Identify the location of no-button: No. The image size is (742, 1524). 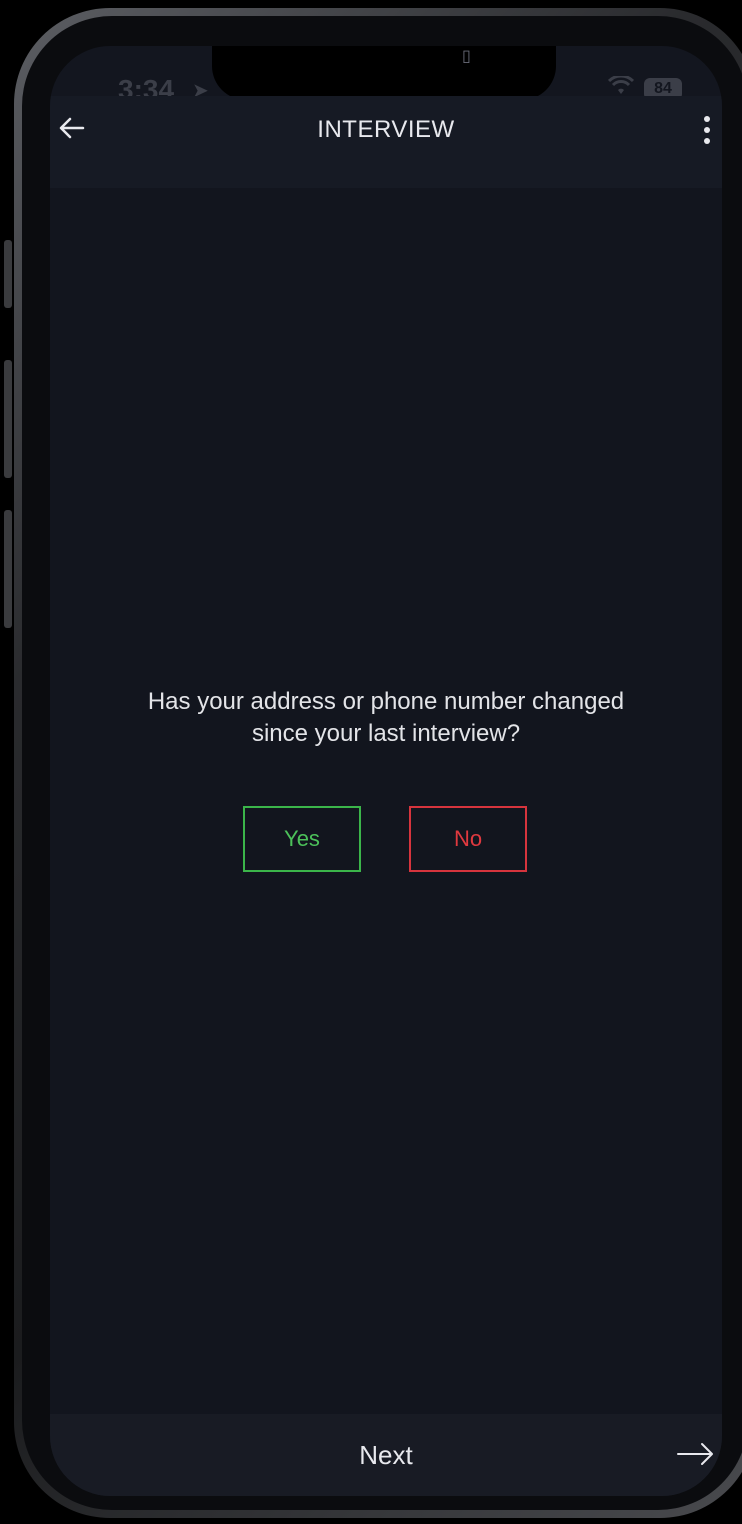
(468, 839).